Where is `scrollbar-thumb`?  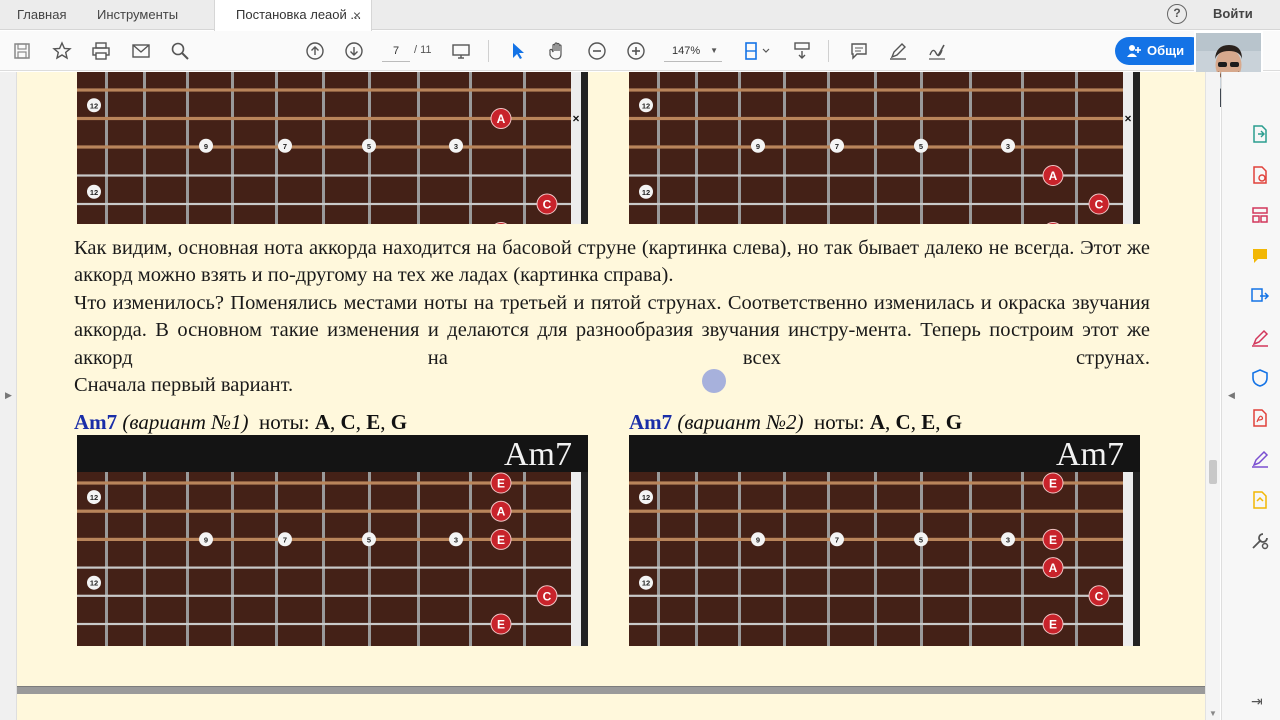 scrollbar-thumb is located at coordinates (1213, 472).